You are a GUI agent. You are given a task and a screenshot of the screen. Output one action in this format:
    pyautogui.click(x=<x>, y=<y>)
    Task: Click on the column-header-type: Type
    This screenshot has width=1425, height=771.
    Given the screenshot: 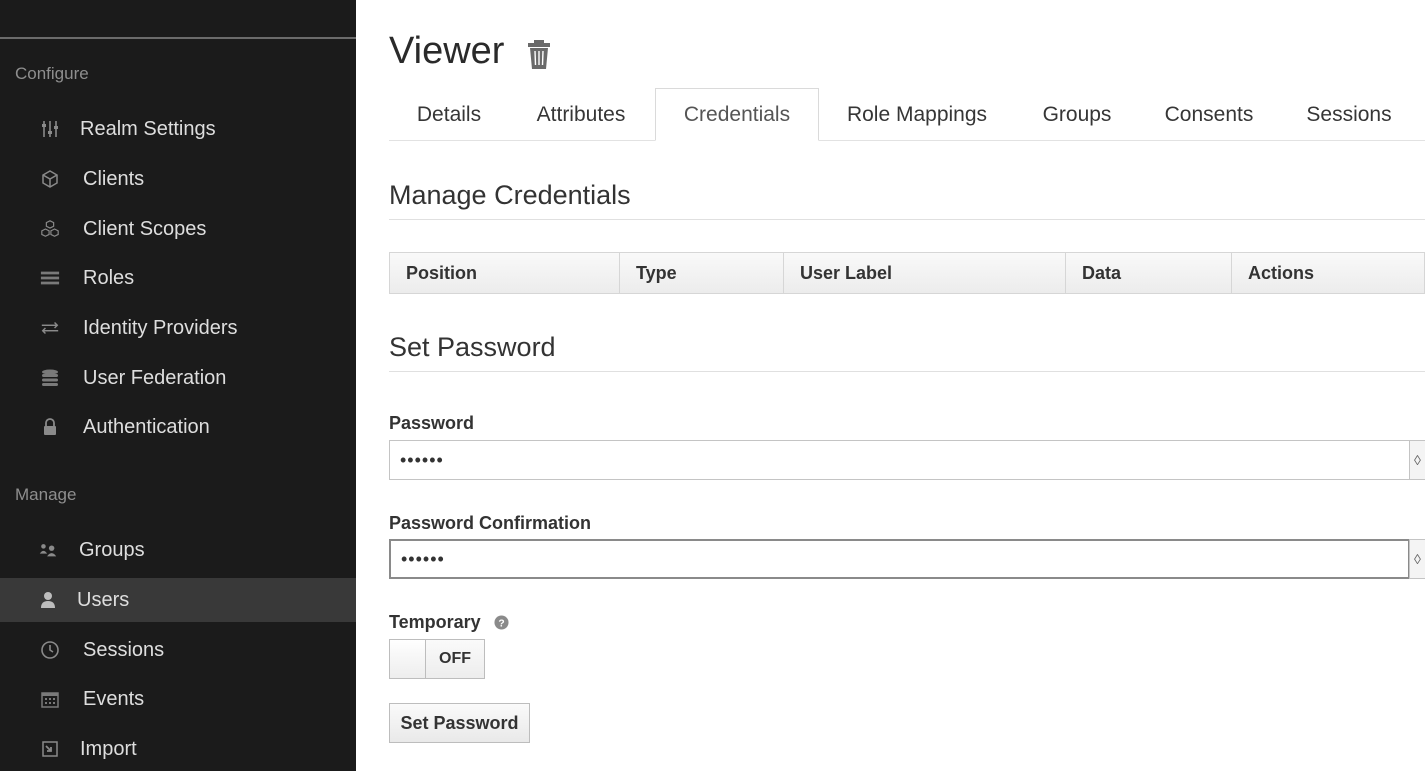 What is the action you would take?
    pyautogui.click(x=702, y=273)
    